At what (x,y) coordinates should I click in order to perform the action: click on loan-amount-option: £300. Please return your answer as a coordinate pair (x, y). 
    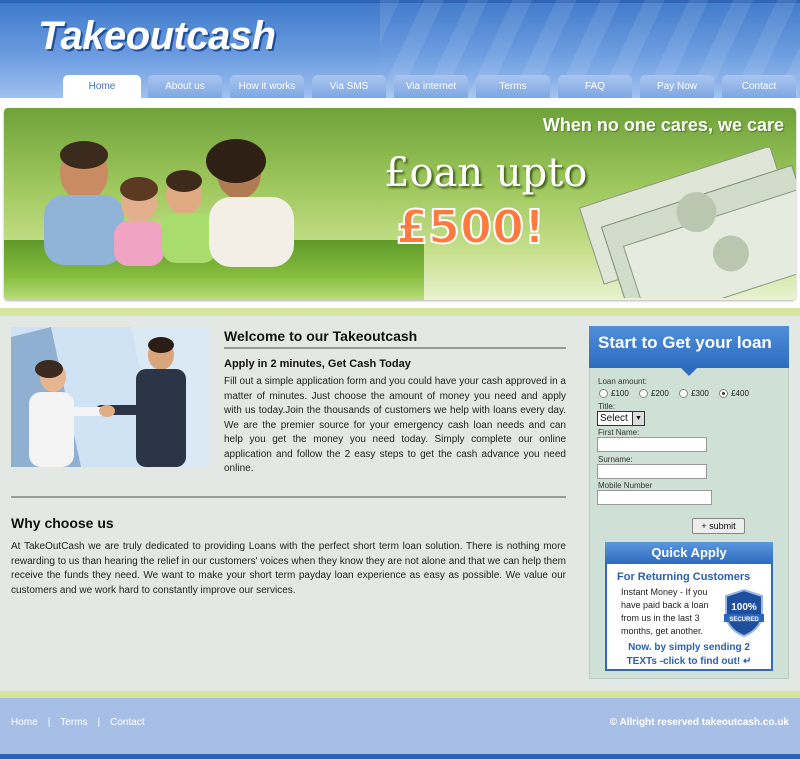
    Looking at the image, I should click on (694, 394).